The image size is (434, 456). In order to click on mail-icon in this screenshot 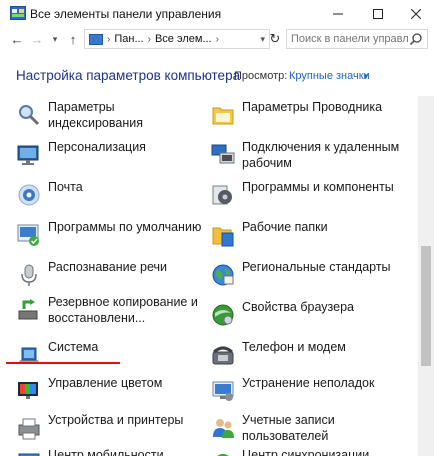, I will do `click(29, 195)`.